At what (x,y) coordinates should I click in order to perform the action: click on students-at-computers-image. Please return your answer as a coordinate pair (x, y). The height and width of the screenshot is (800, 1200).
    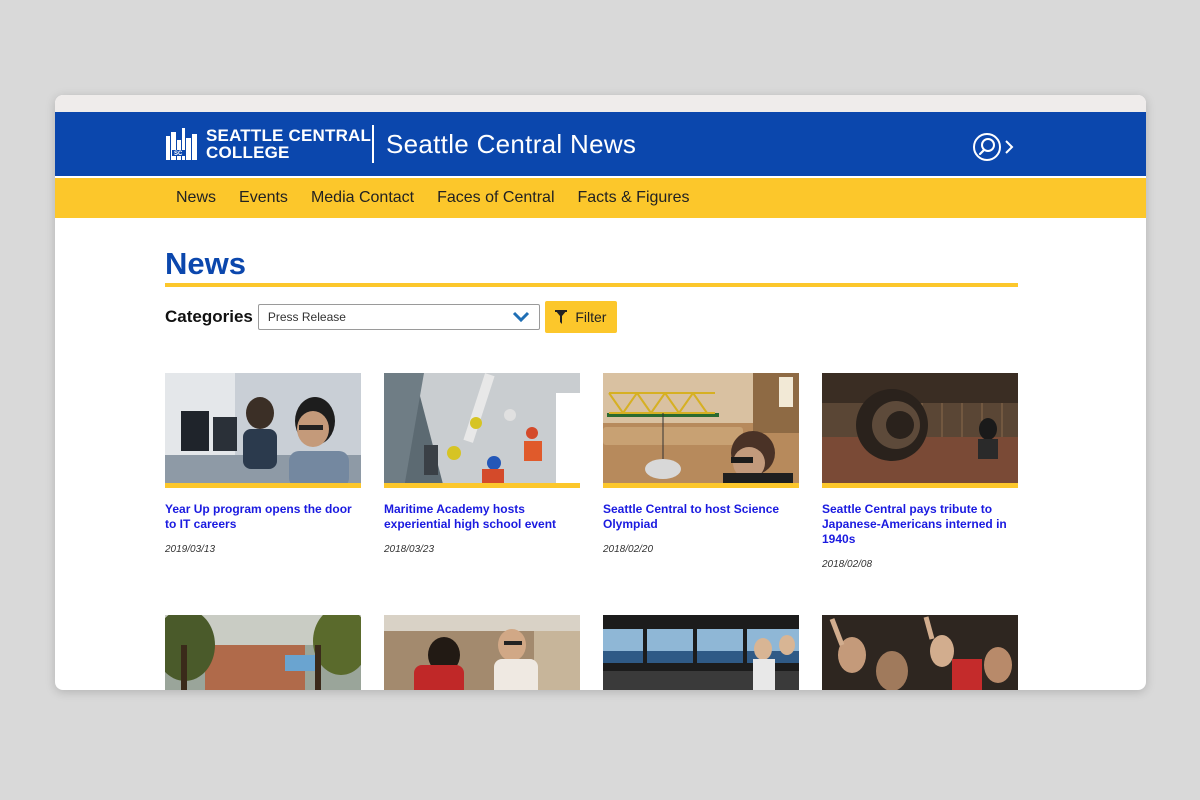
    Looking at the image, I should click on (263, 428).